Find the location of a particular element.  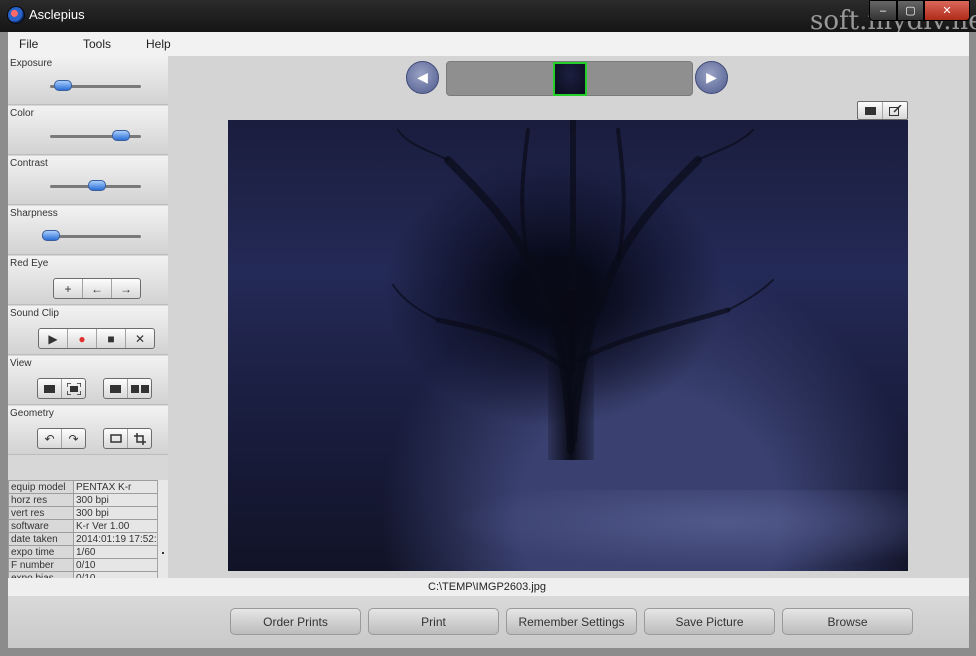

two-pane-icon is located at coordinates (139, 388).